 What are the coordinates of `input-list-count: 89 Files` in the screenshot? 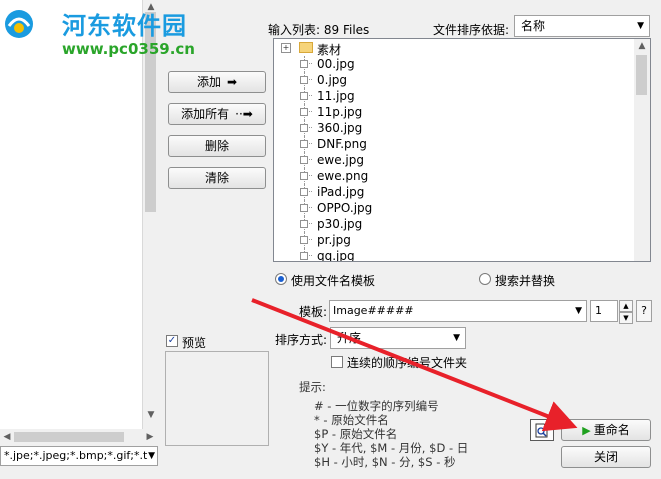 It's located at (346, 30).